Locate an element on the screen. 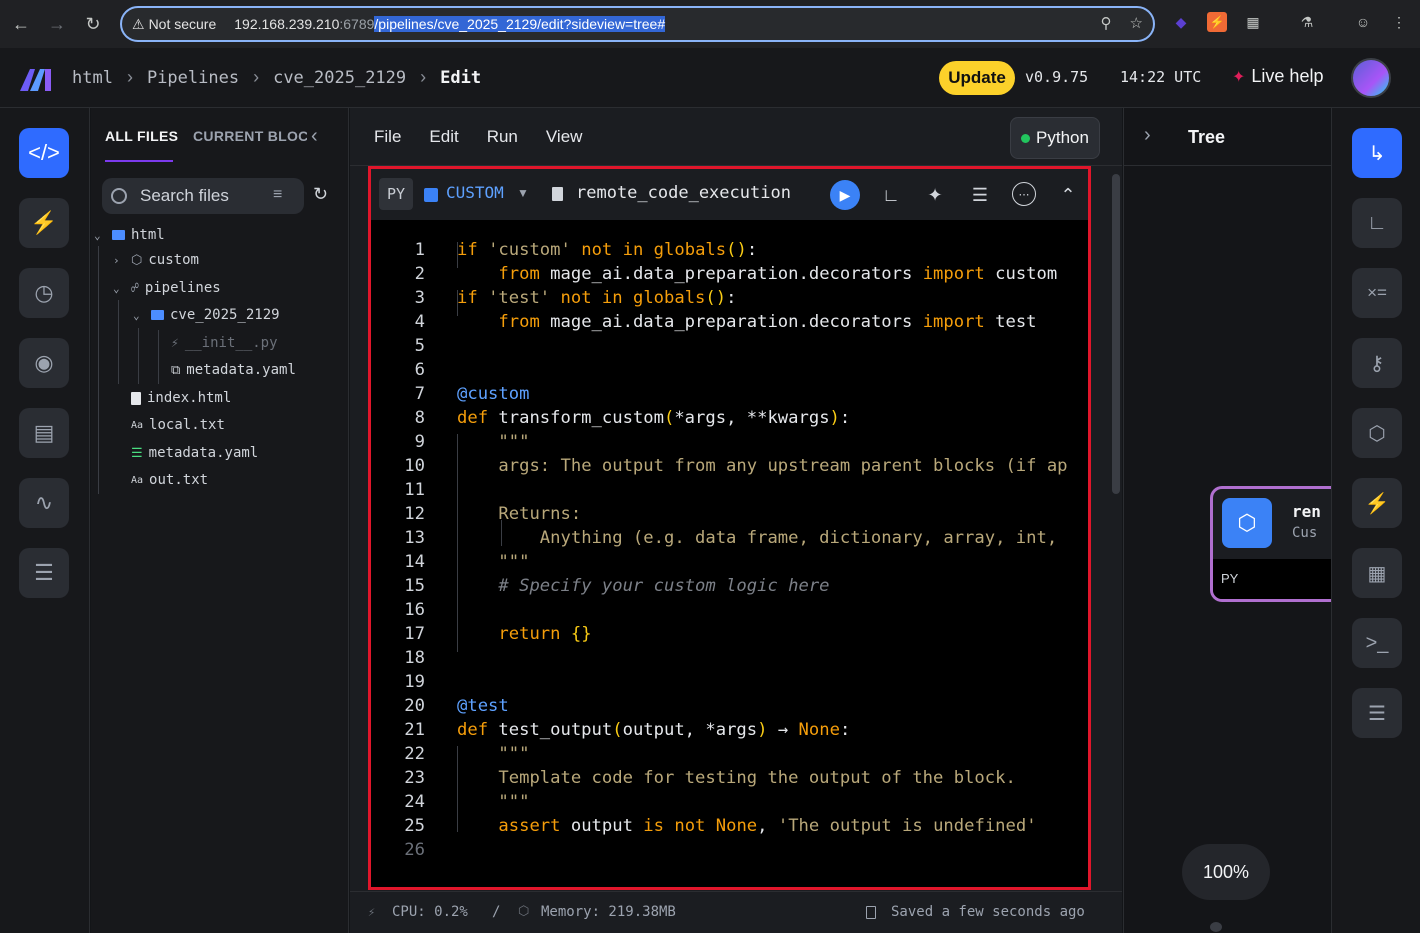 The height and width of the screenshot is (933, 1420). backfills-globe-icon: ◉ is located at coordinates (44, 363).